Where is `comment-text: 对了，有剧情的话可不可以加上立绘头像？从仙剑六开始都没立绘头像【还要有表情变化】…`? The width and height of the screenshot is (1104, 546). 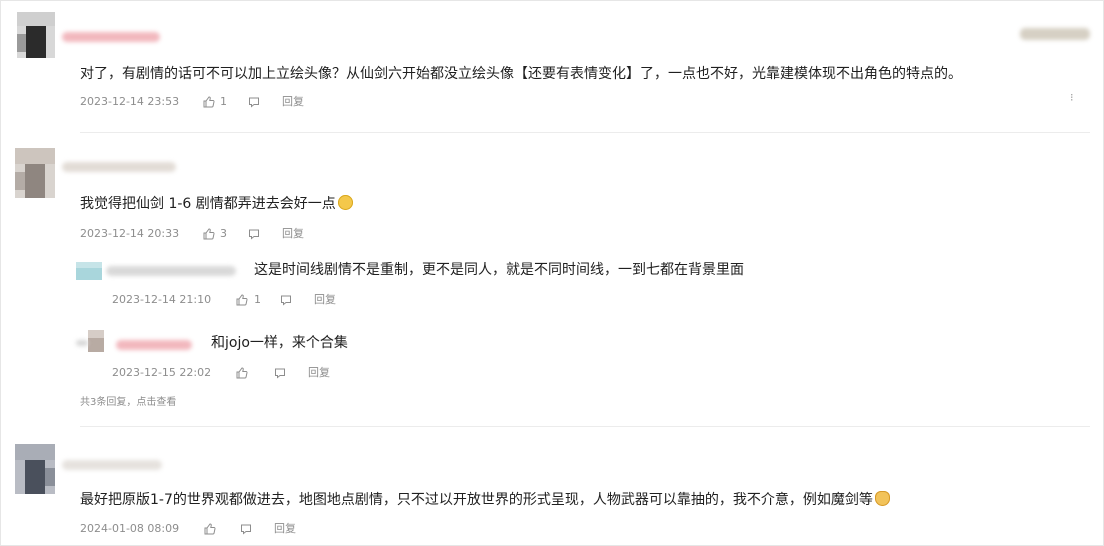 comment-text: 对了，有剧情的话可不可以加上立绘头像？从仙剑六开始都没立绘头像【还要有表情变化】… is located at coordinates (521, 74).